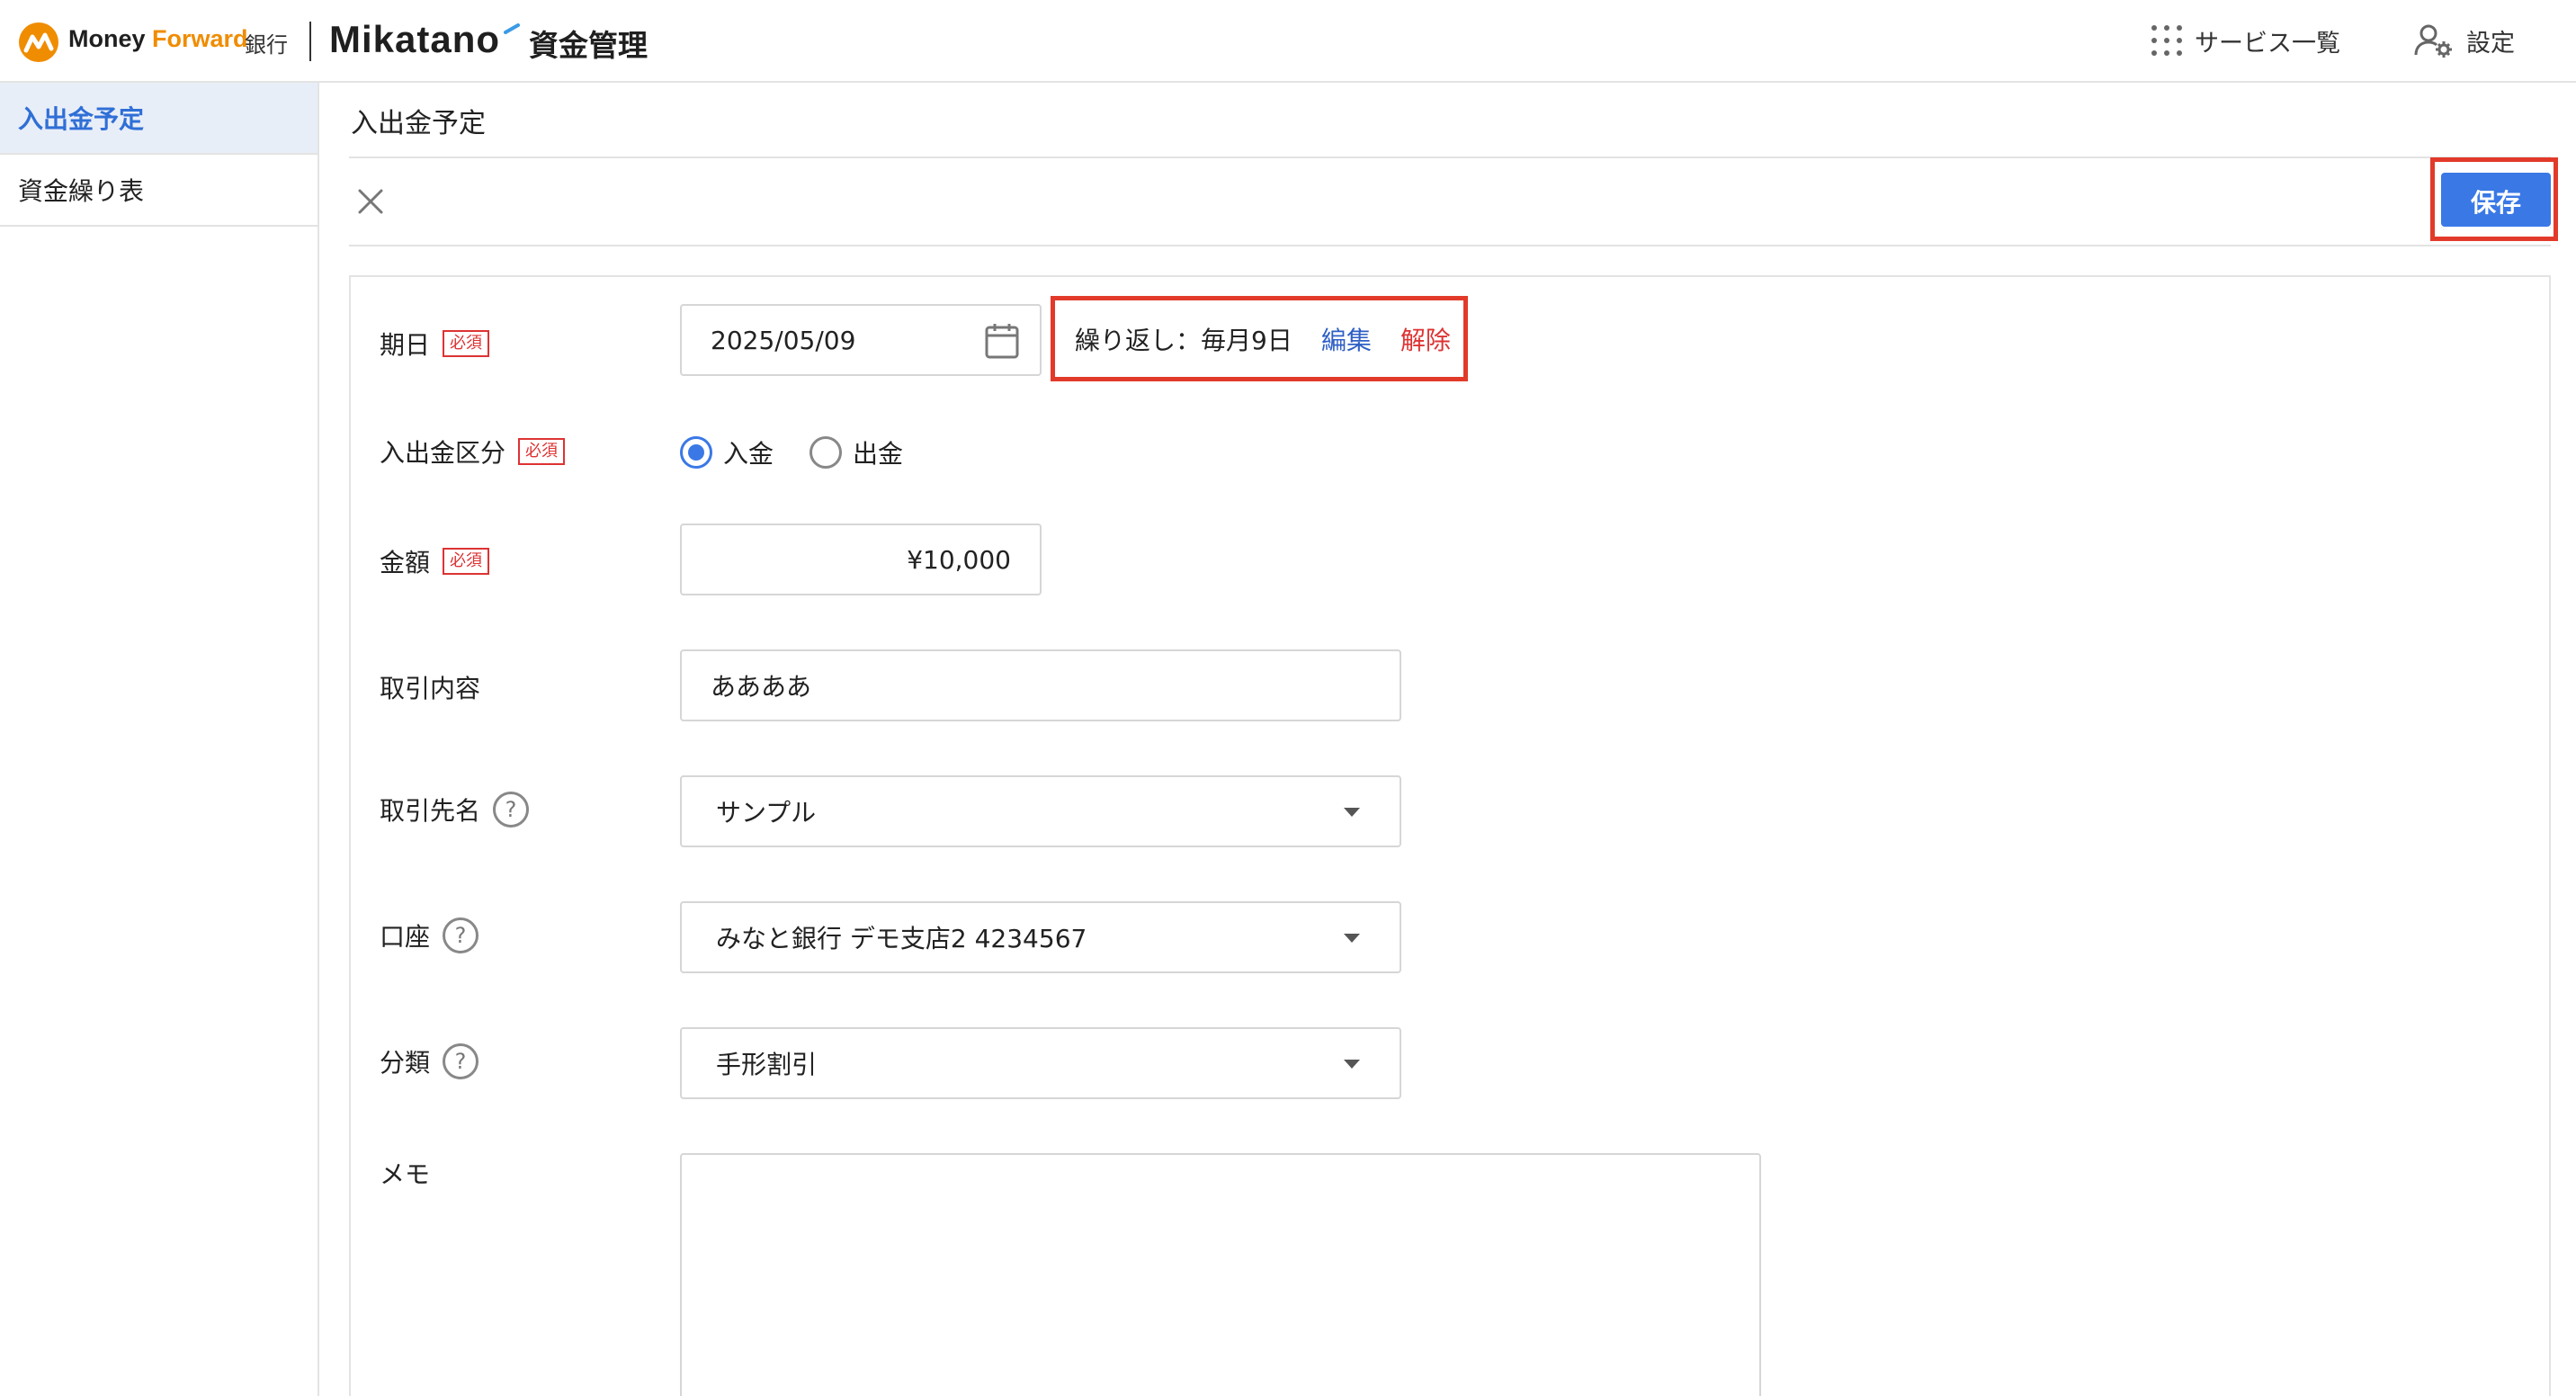 The height and width of the screenshot is (1396, 2576). I want to click on account-label-row: 口座 ?, so click(429, 935).